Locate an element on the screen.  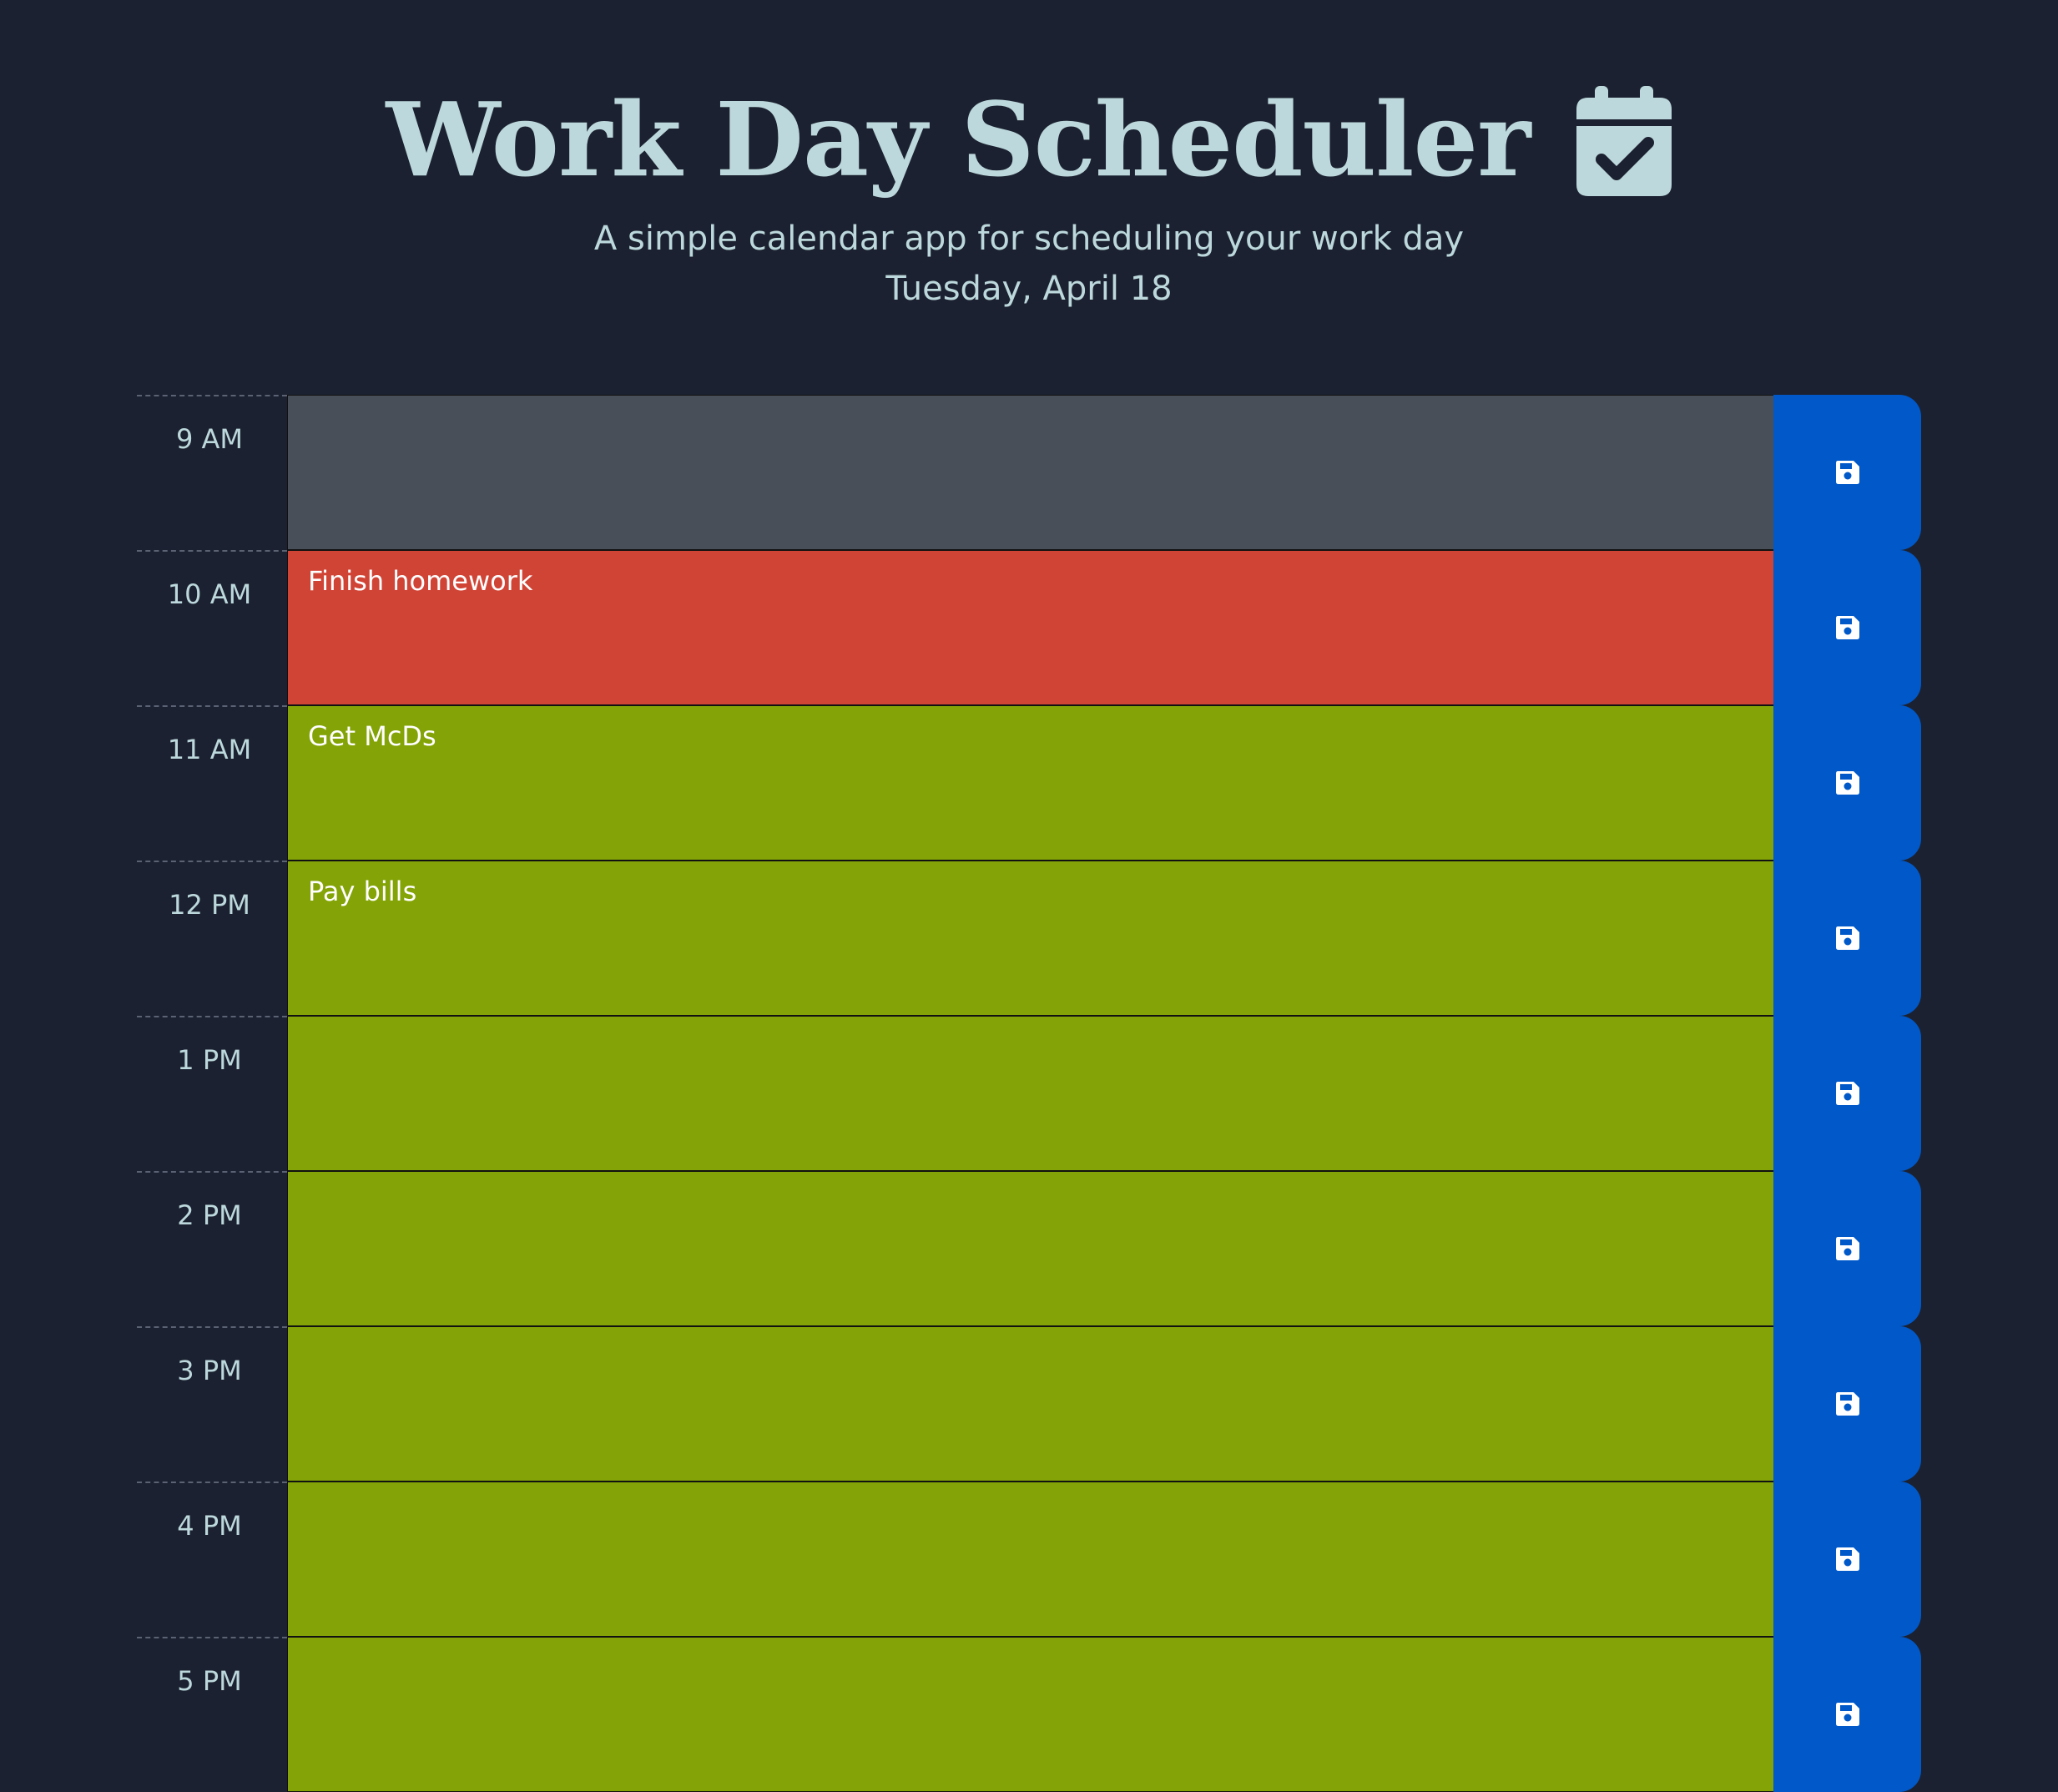
hour-label: 9 AM is located at coordinates (212, 472).